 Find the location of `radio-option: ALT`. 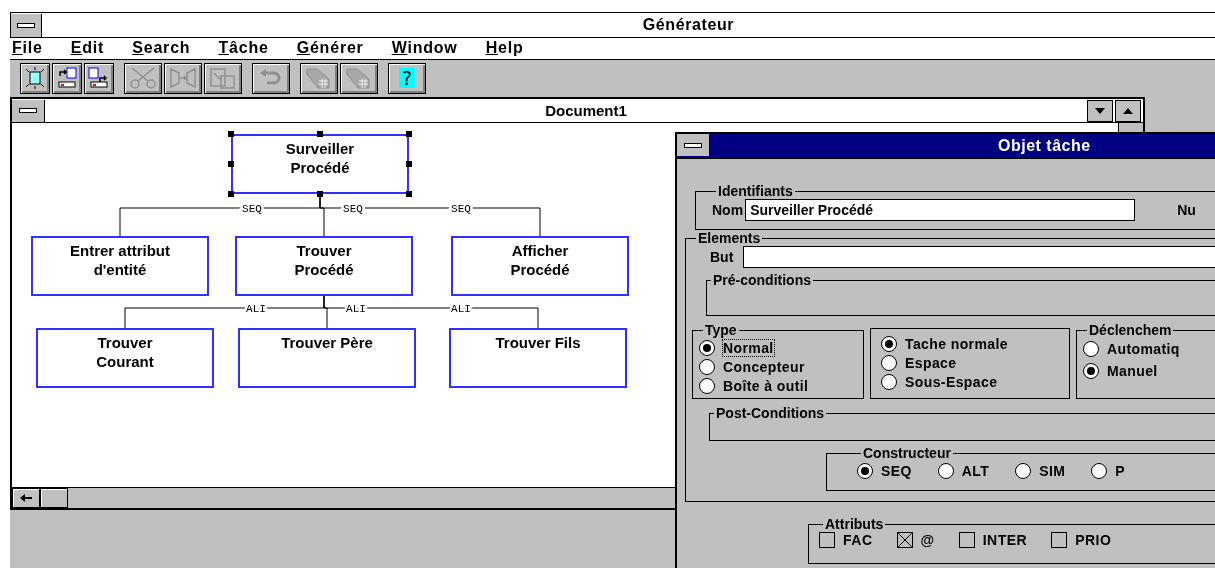

radio-option: ALT is located at coordinates (963, 470).